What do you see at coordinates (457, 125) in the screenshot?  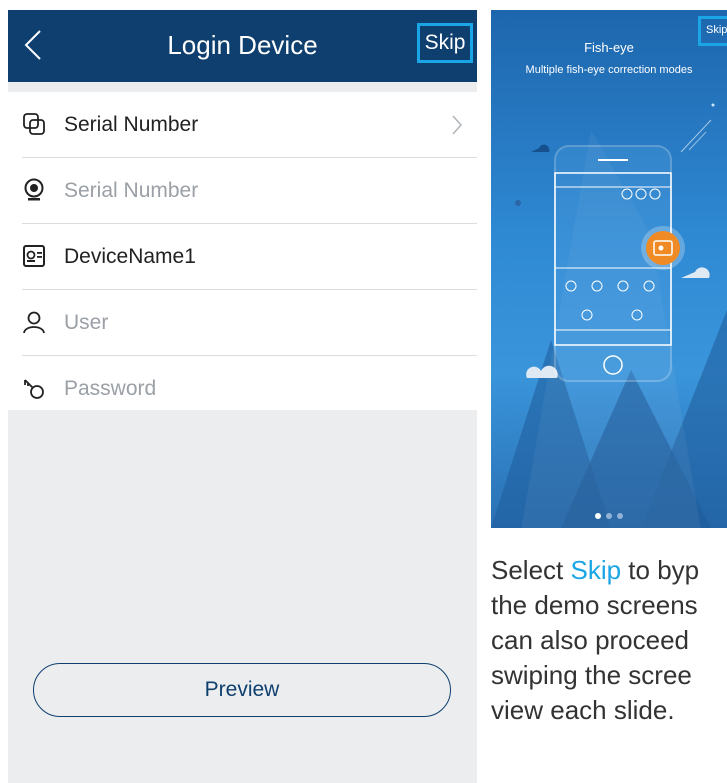 I see `chevron-right-icon` at bounding box center [457, 125].